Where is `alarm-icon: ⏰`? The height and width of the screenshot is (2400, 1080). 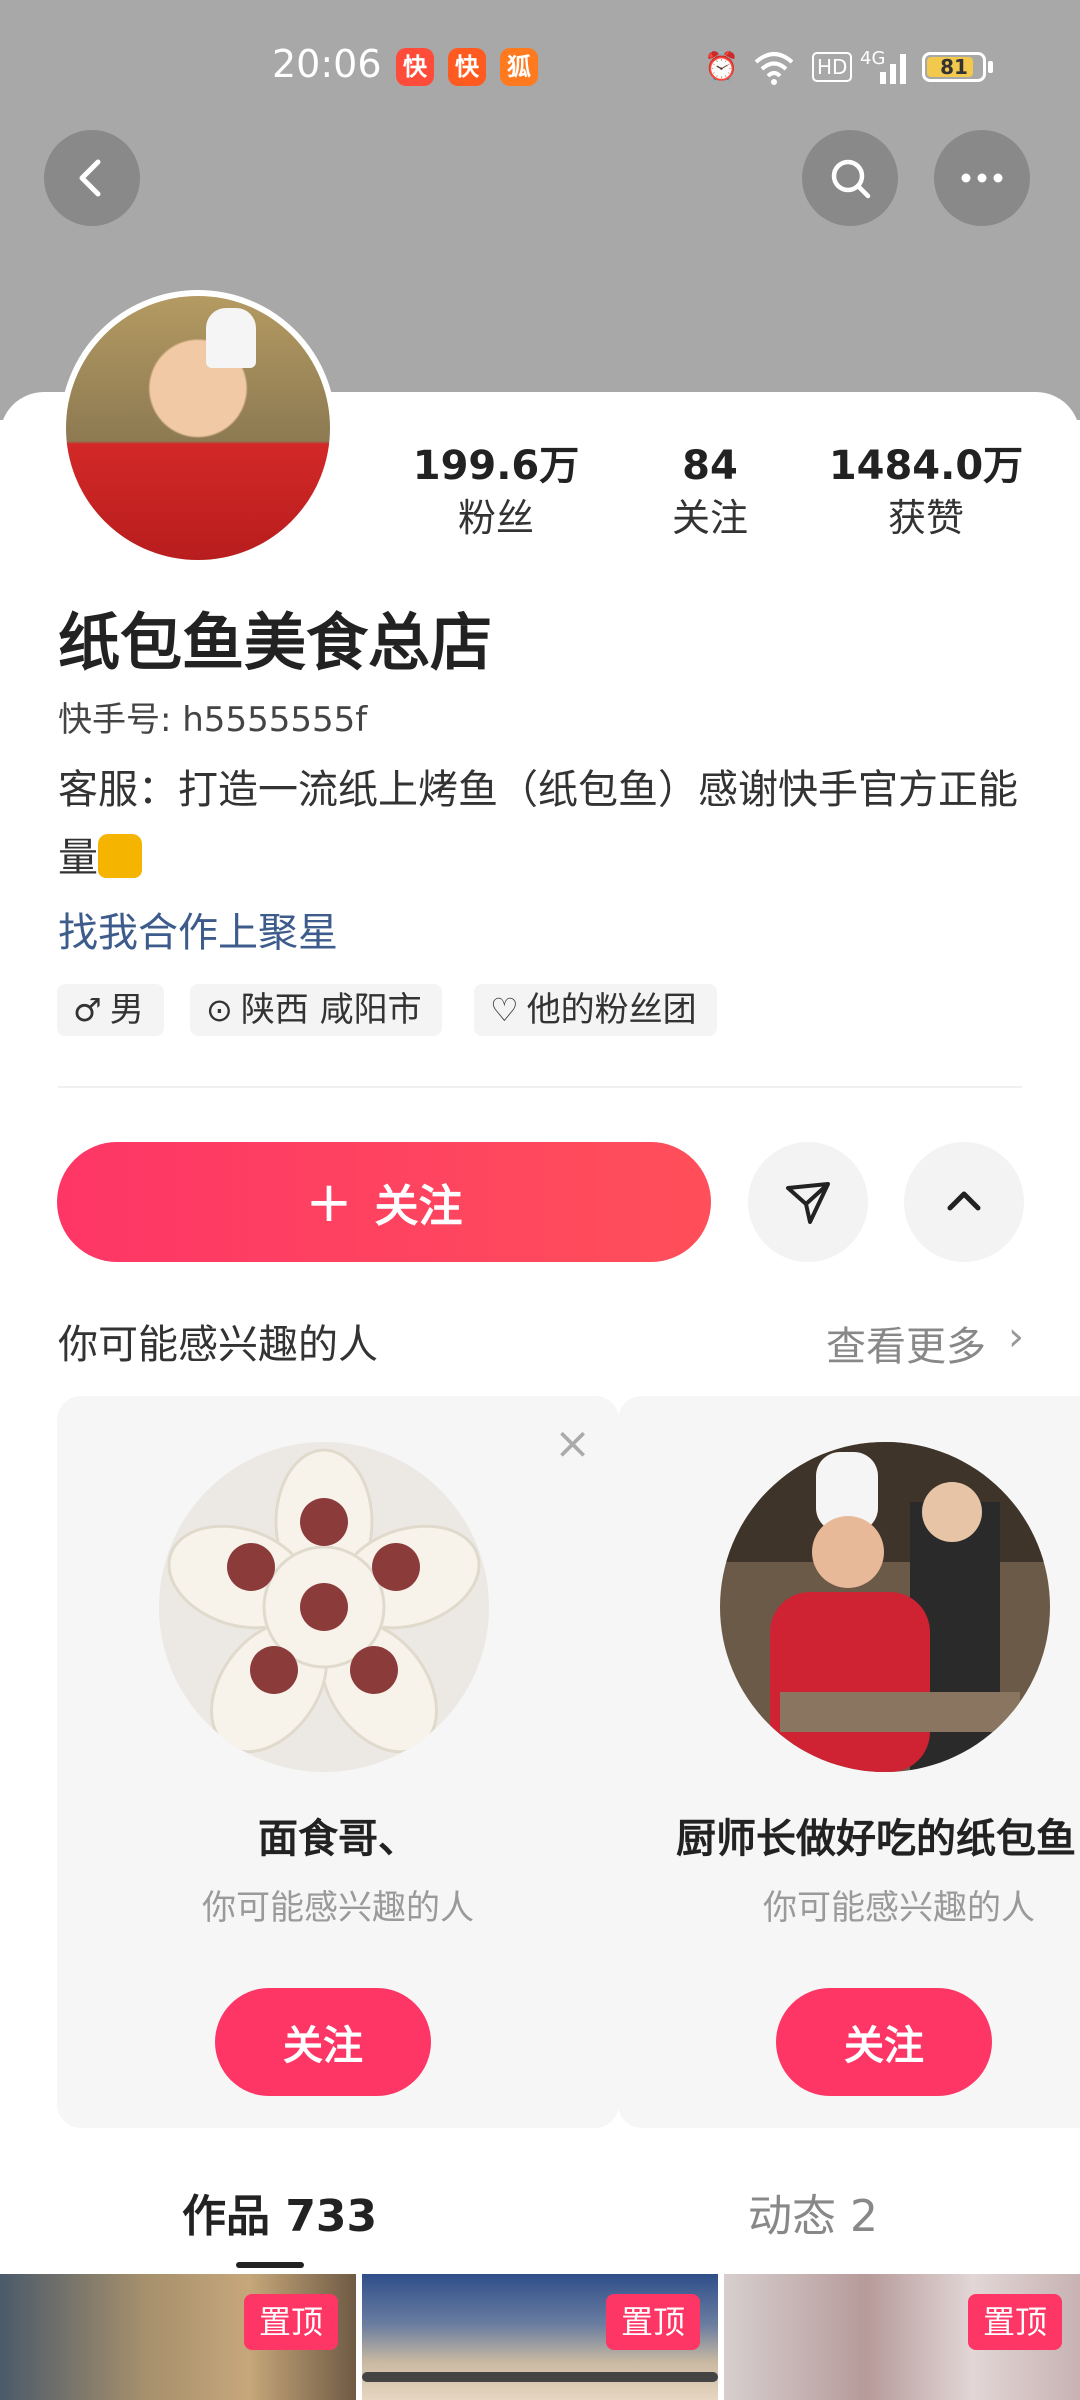
alarm-icon: ⏰ is located at coordinates (721, 66).